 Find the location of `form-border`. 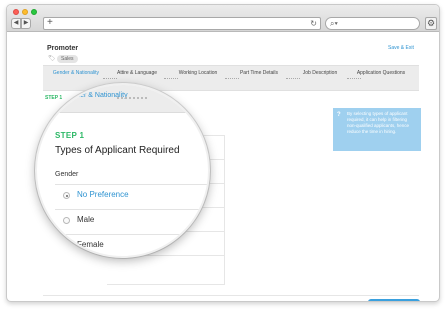

form-border is located at coordinates (224, 210).